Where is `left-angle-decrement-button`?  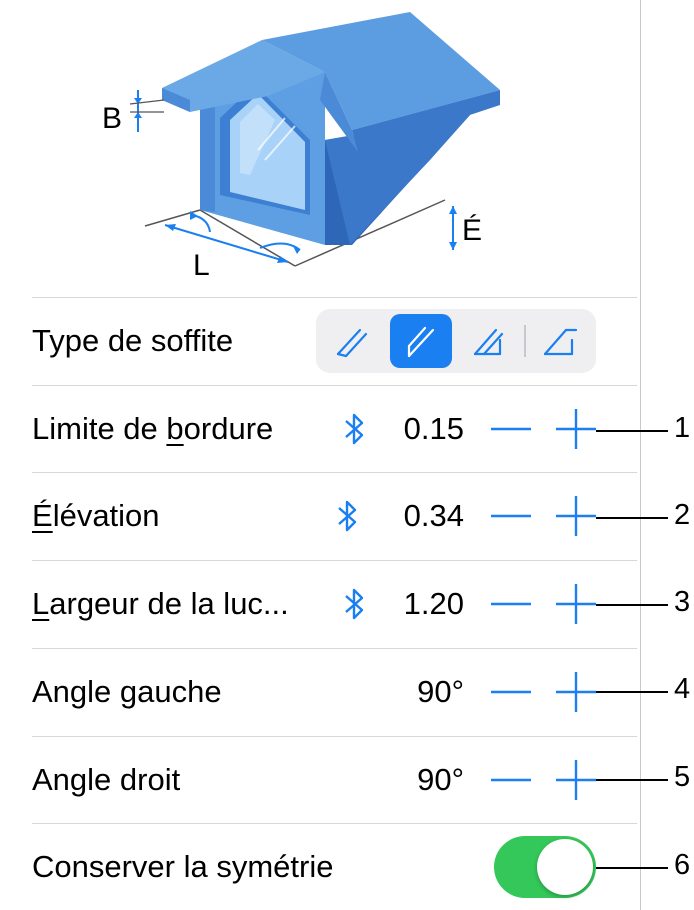 left-angle-decrement-button is located at coordinates (511, 692).